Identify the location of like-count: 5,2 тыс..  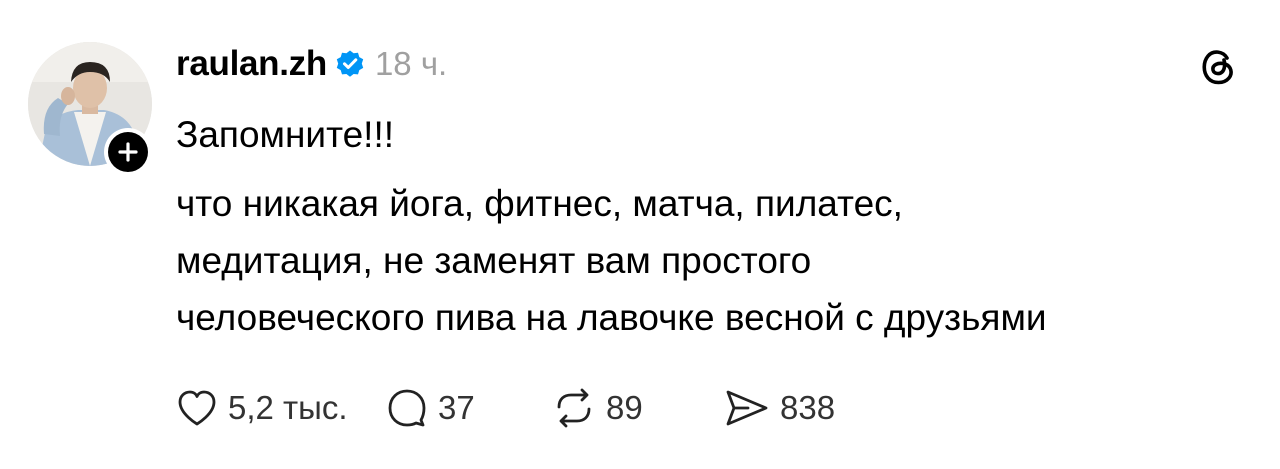
(288, 407).